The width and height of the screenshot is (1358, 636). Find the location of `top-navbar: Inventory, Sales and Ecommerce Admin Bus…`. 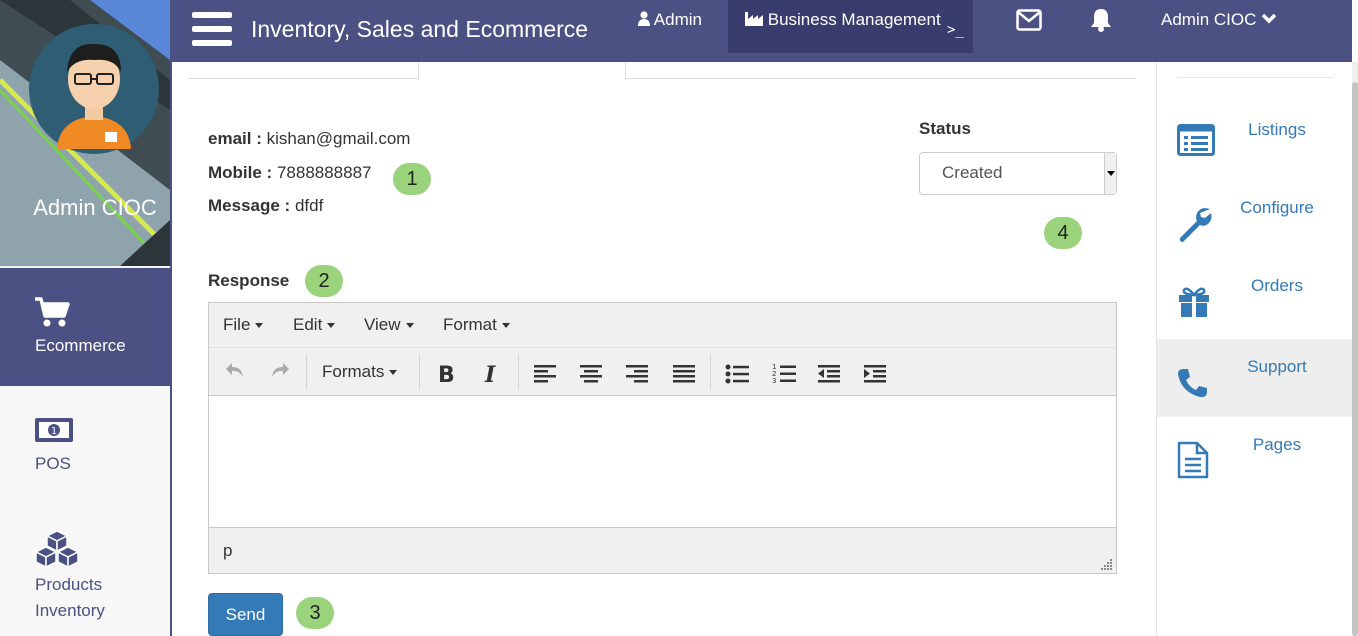

top-navbar: Inventory, Sales and Ecommerce Admin Bus… is located at coordinates (762, 31).